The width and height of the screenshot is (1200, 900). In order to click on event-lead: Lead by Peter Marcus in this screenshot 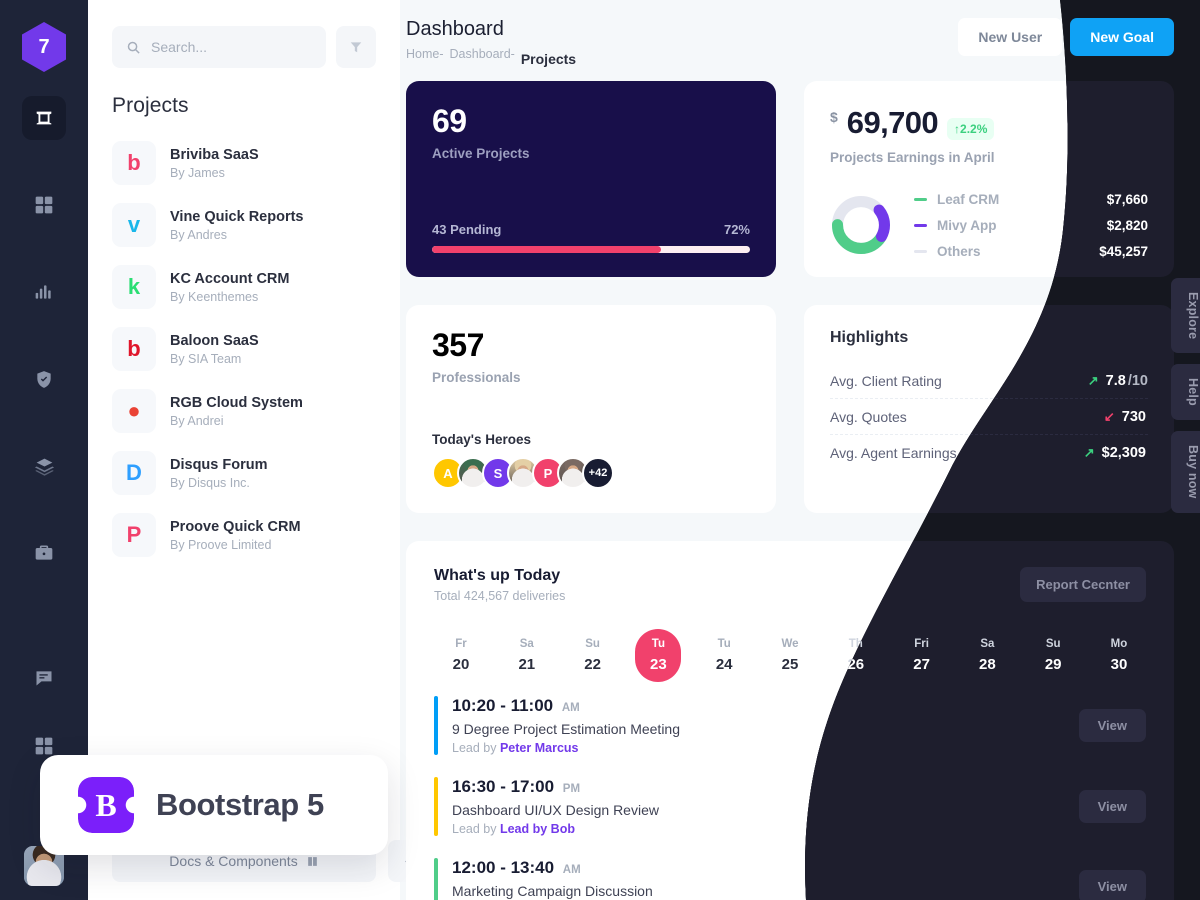, I will do `click(515, 748)`.